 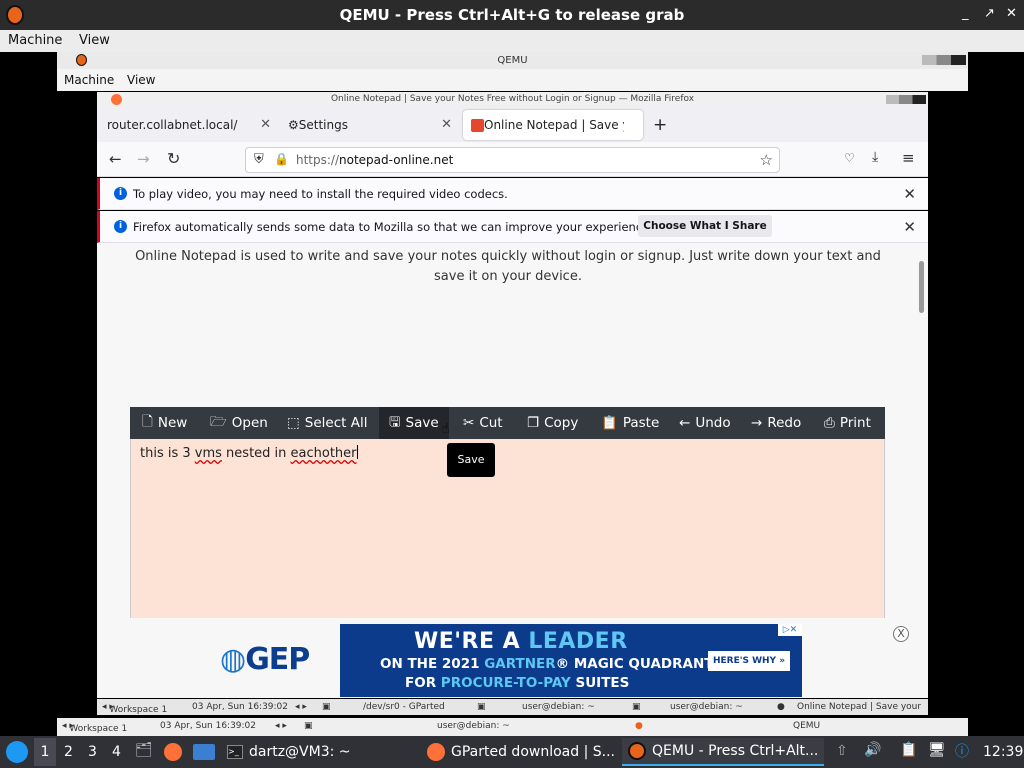 I want to click on info-icon: i, so click(x=120, y=193).